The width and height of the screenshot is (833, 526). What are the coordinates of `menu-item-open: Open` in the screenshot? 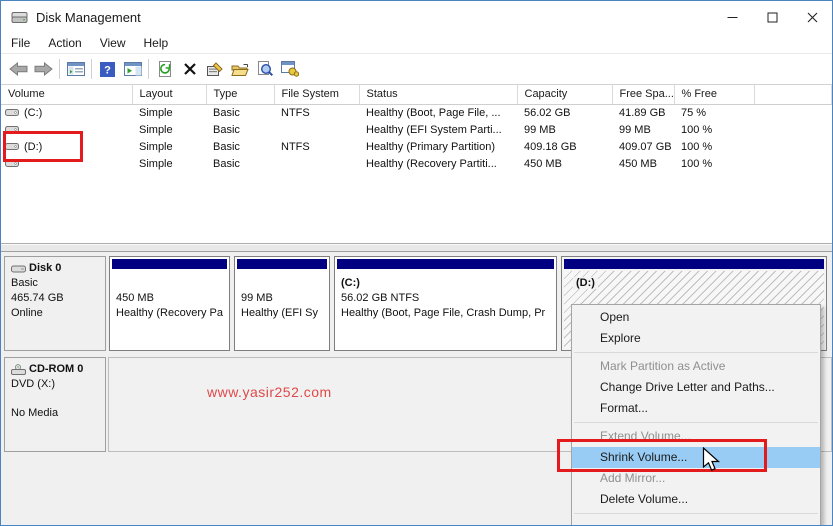 It's located at (696, 317).